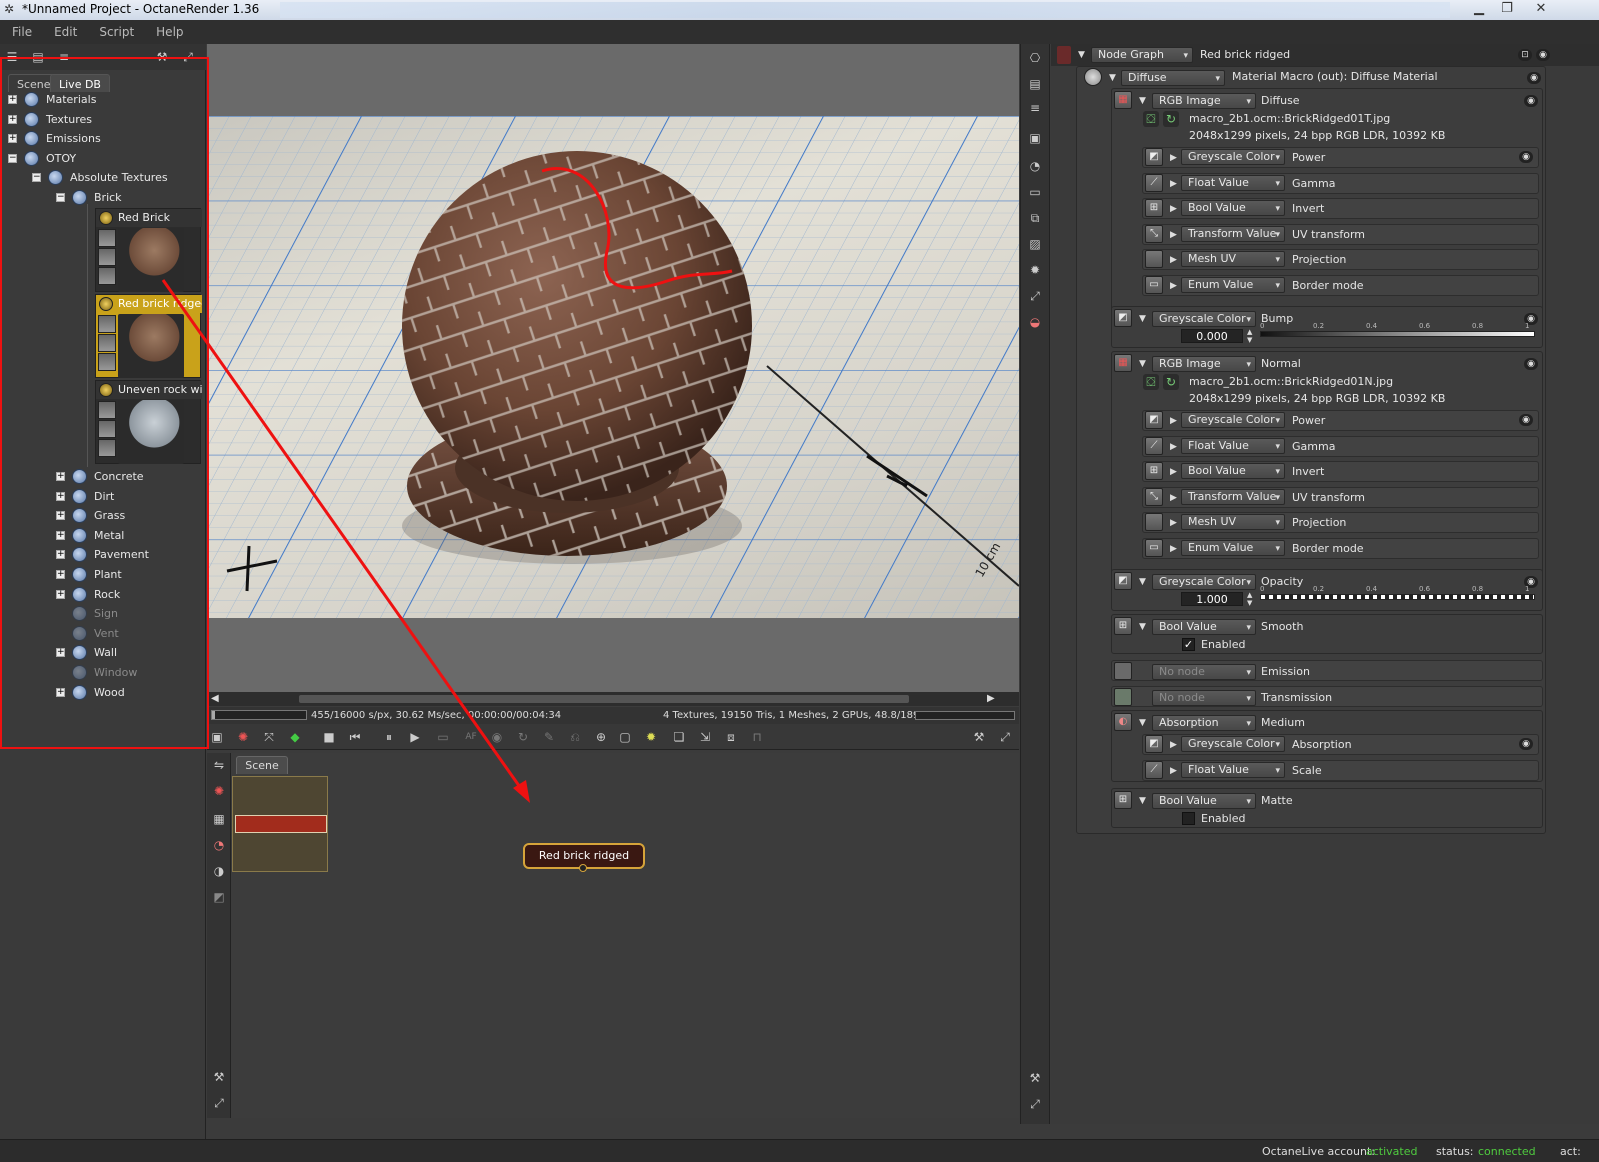 This screenshot has height=1162, width=1599. What do you see at coordinates (219, 791) in the screenshot?
I see `graph-nodes-icon: ✺` at bounding box center [219, 791].